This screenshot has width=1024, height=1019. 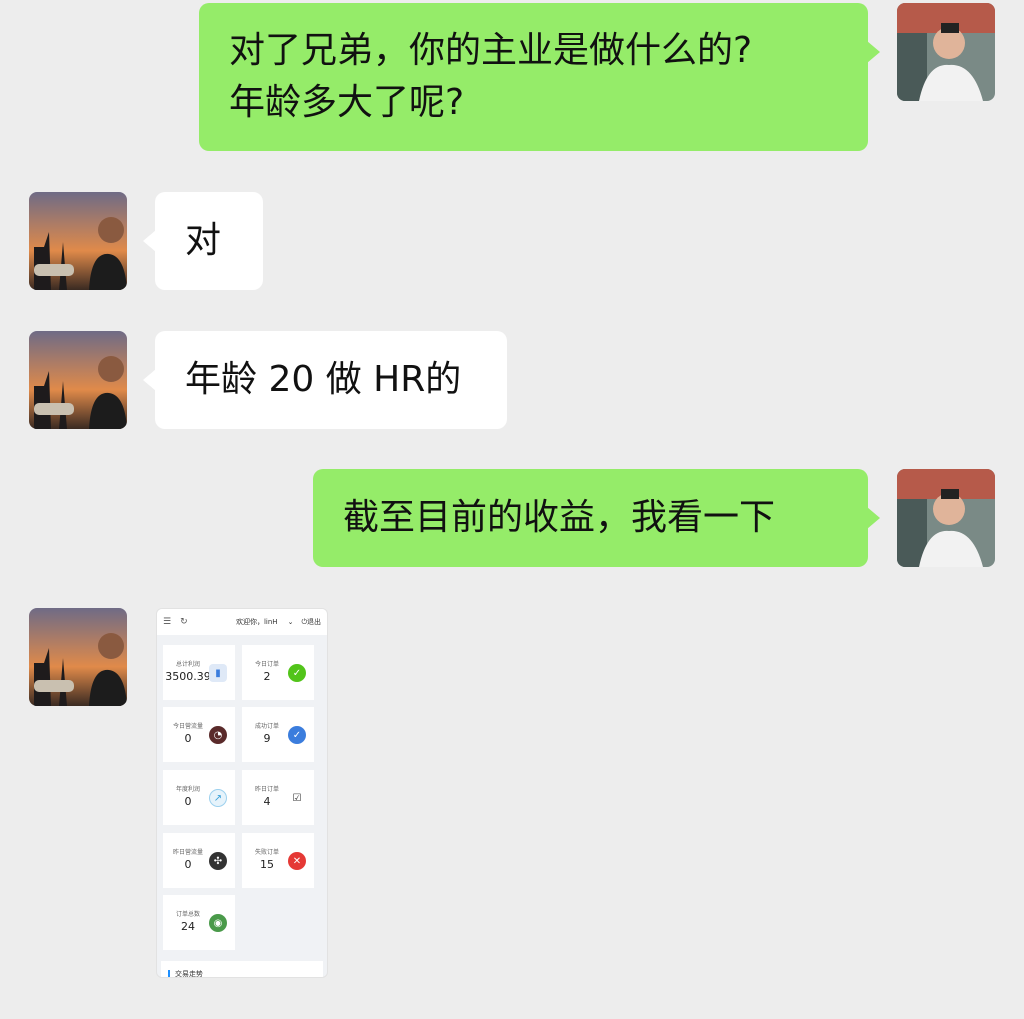 I want to click on stat-label: 昨日营流量, so click(x=187, y=852).